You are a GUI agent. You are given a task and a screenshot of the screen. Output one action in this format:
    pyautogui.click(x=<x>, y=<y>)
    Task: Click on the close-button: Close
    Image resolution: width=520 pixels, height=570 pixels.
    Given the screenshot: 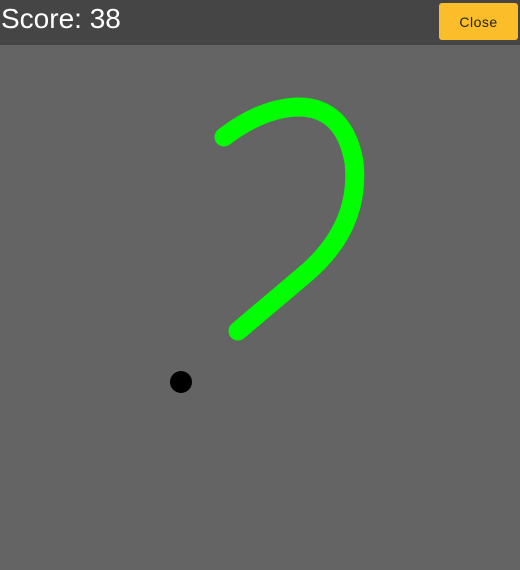 What is the action you would take?
    pyautogui.click(x=478, y=21)
    